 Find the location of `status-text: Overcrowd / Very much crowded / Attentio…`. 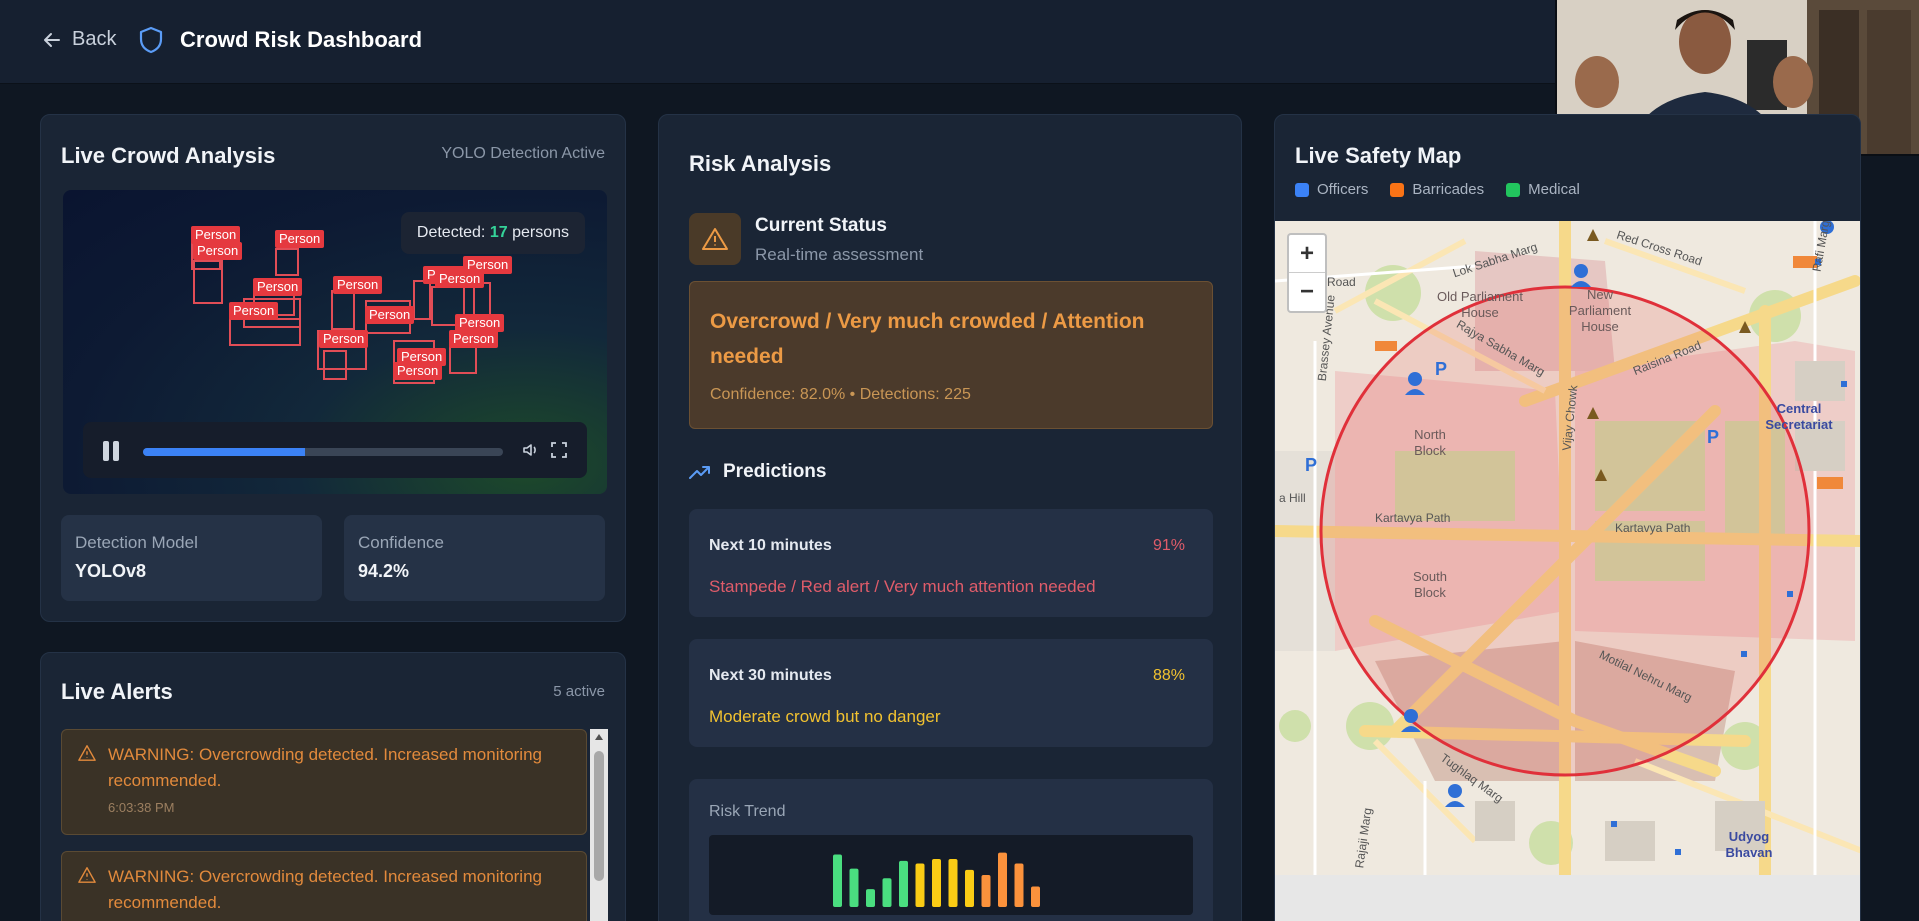

status-text: Overcrowd / Very much crowded / Attentio… is located at coordinates (927, 339).